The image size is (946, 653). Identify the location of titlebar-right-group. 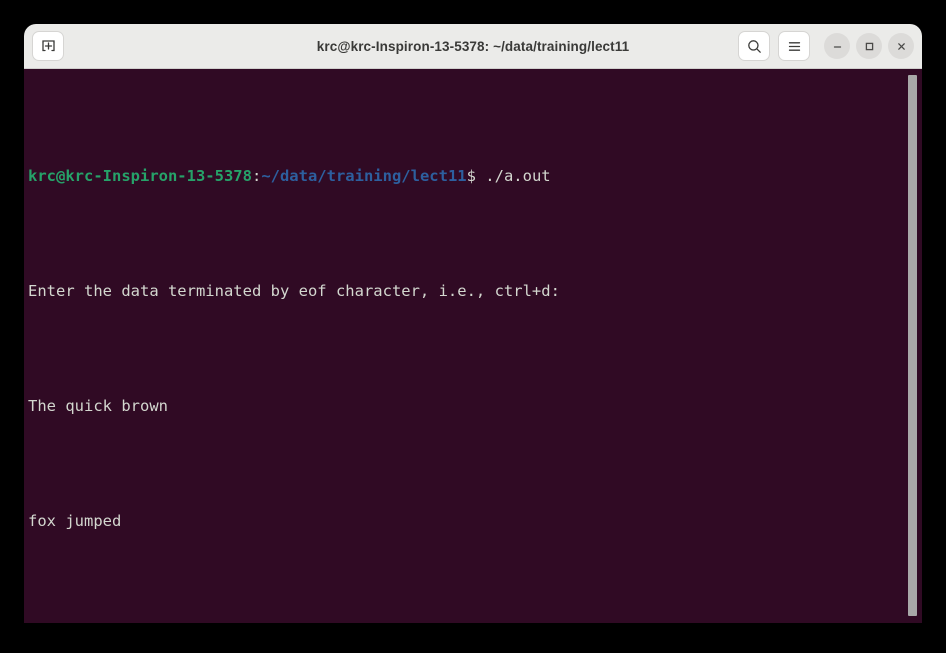
(826, 46).